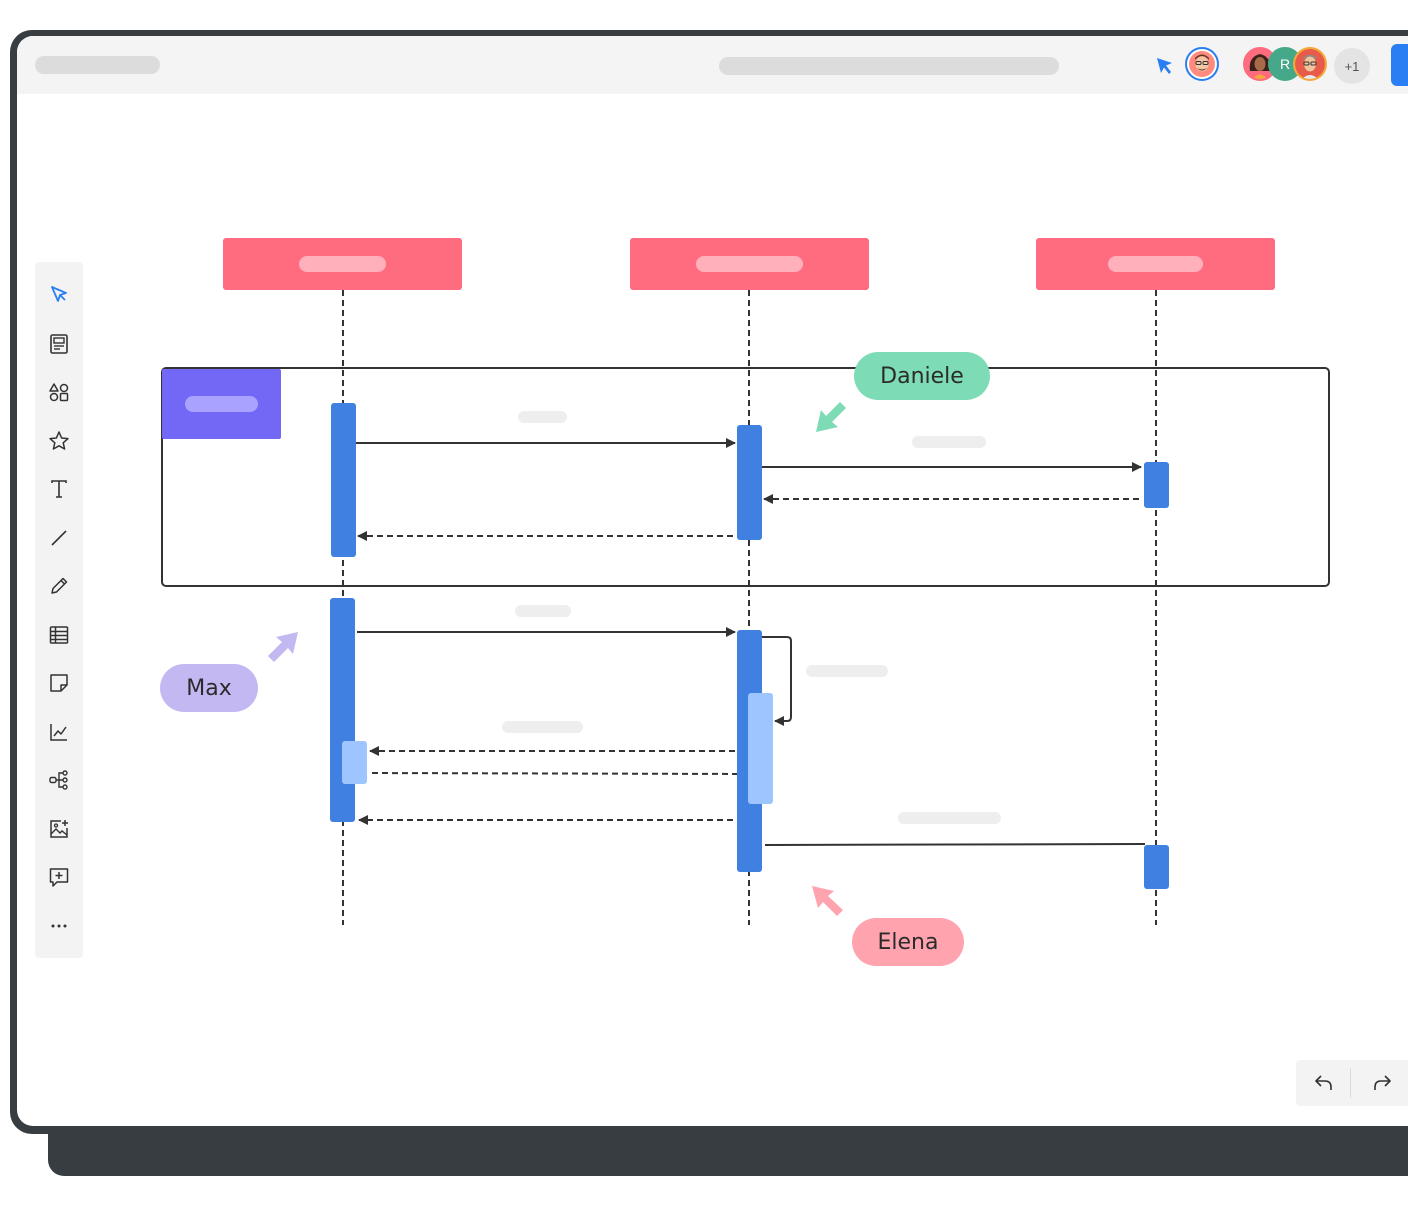  Describe the element at coordinates (59, 732) in the screenshot. I see `chart-icon` at that location.